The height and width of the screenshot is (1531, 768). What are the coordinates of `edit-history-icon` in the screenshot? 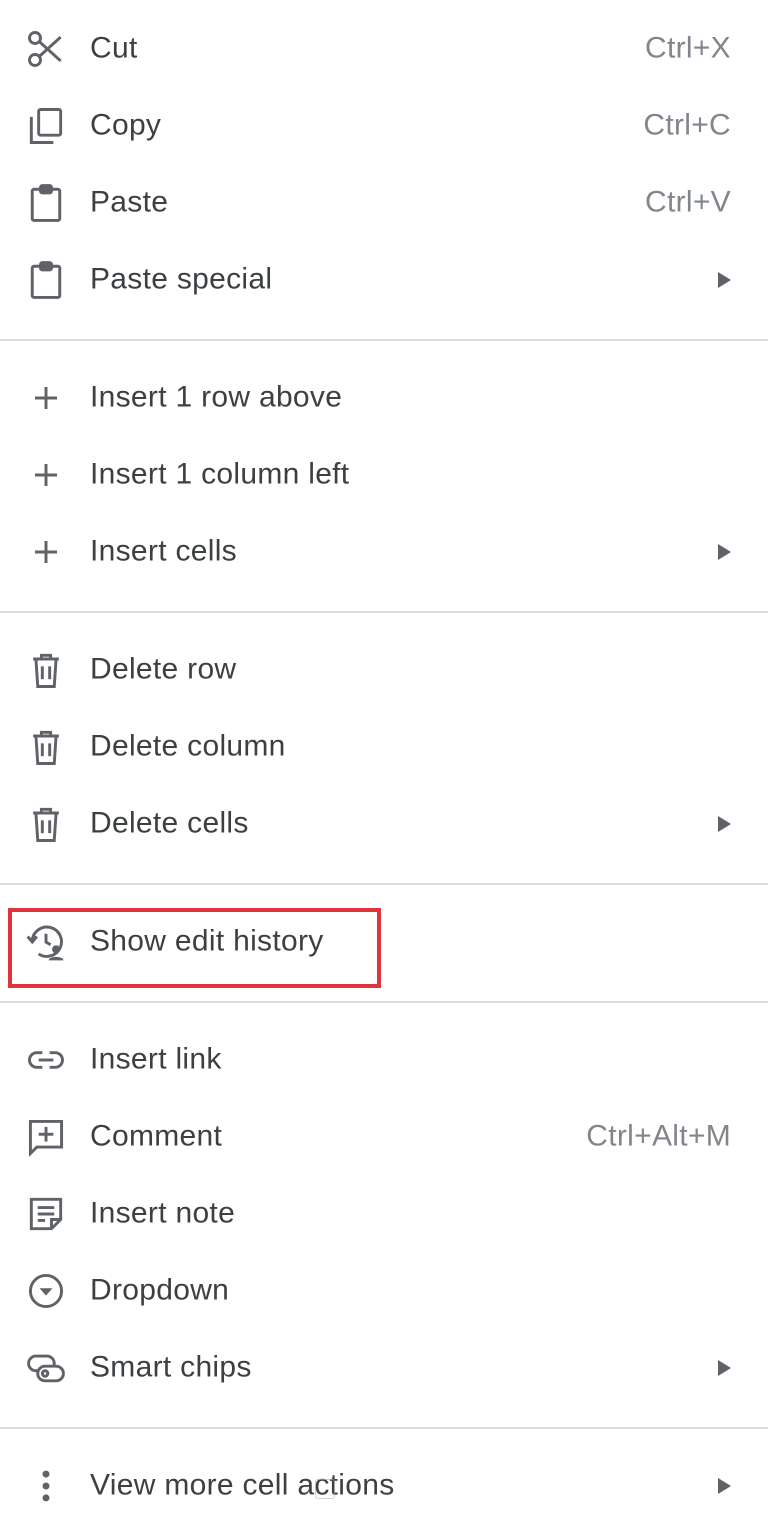 It's located at (46, 942).